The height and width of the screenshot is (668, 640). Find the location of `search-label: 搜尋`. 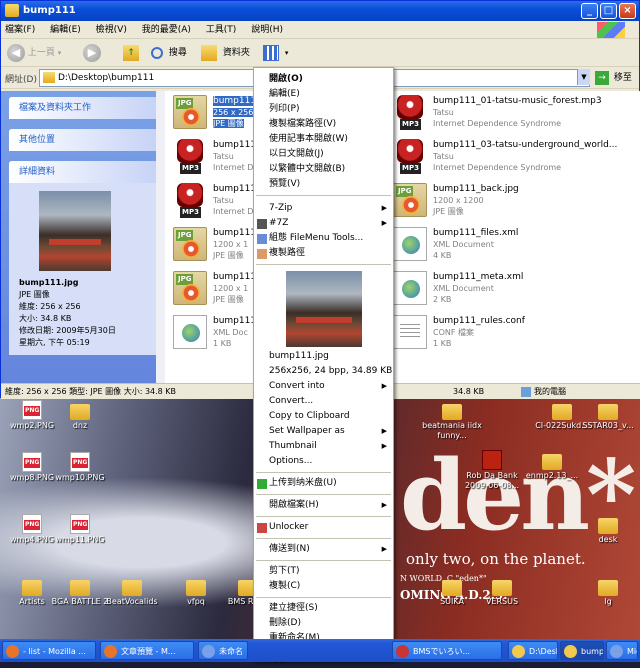

search-label: 搜尋 is located at coordinates (177, 53).